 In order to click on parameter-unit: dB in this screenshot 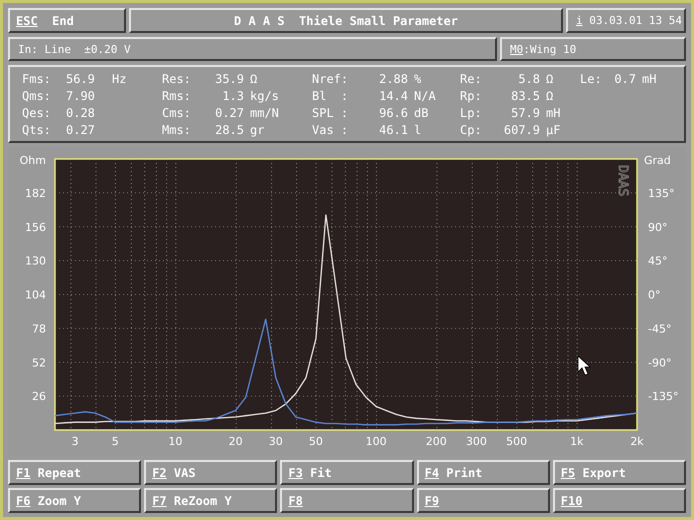, I will do `click(421, 113)`.